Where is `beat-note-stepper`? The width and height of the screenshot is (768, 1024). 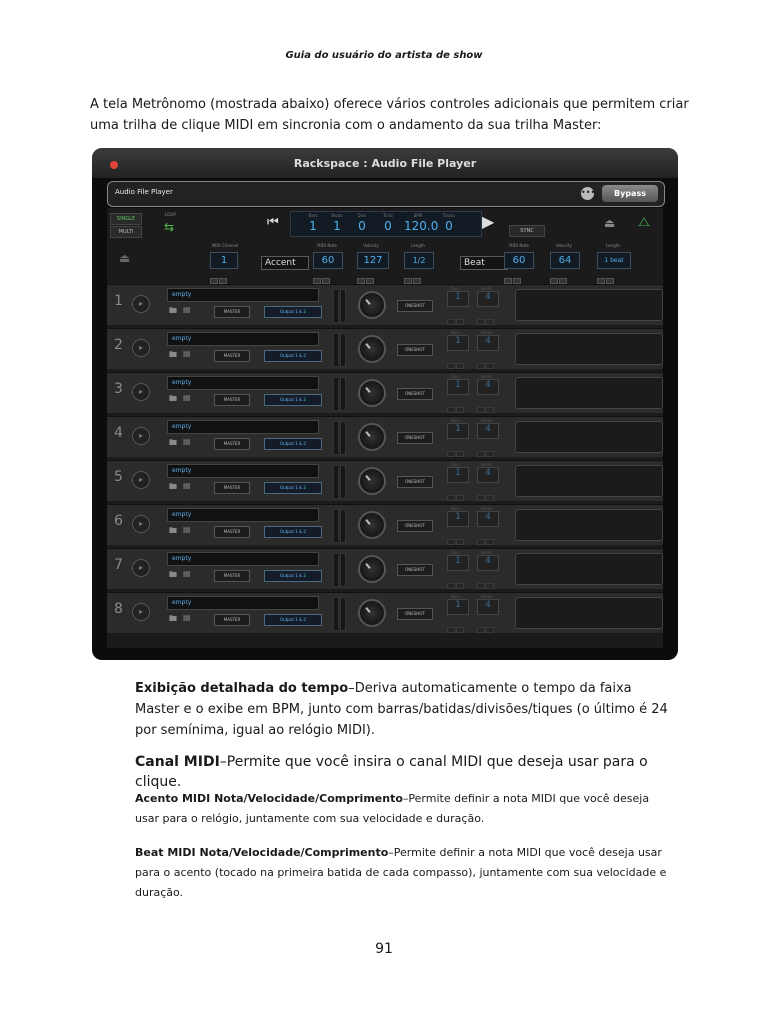 beat-note-stepper is located at coordinates (513, 276).